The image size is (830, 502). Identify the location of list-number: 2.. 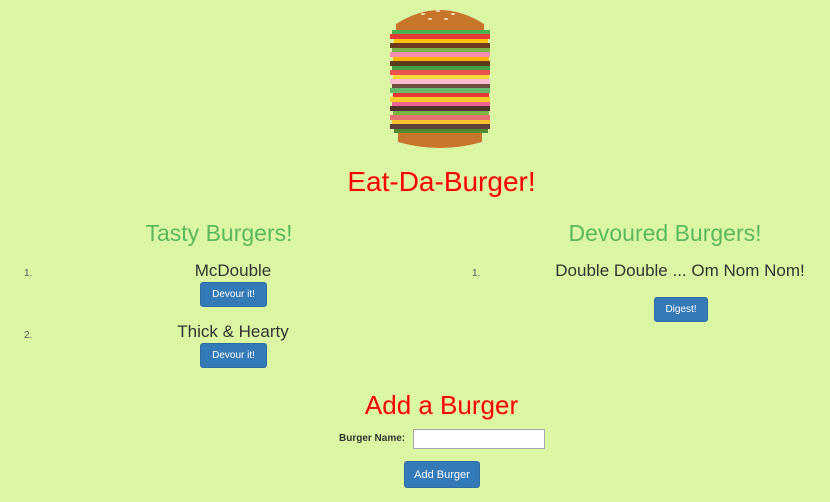
(28, 335).